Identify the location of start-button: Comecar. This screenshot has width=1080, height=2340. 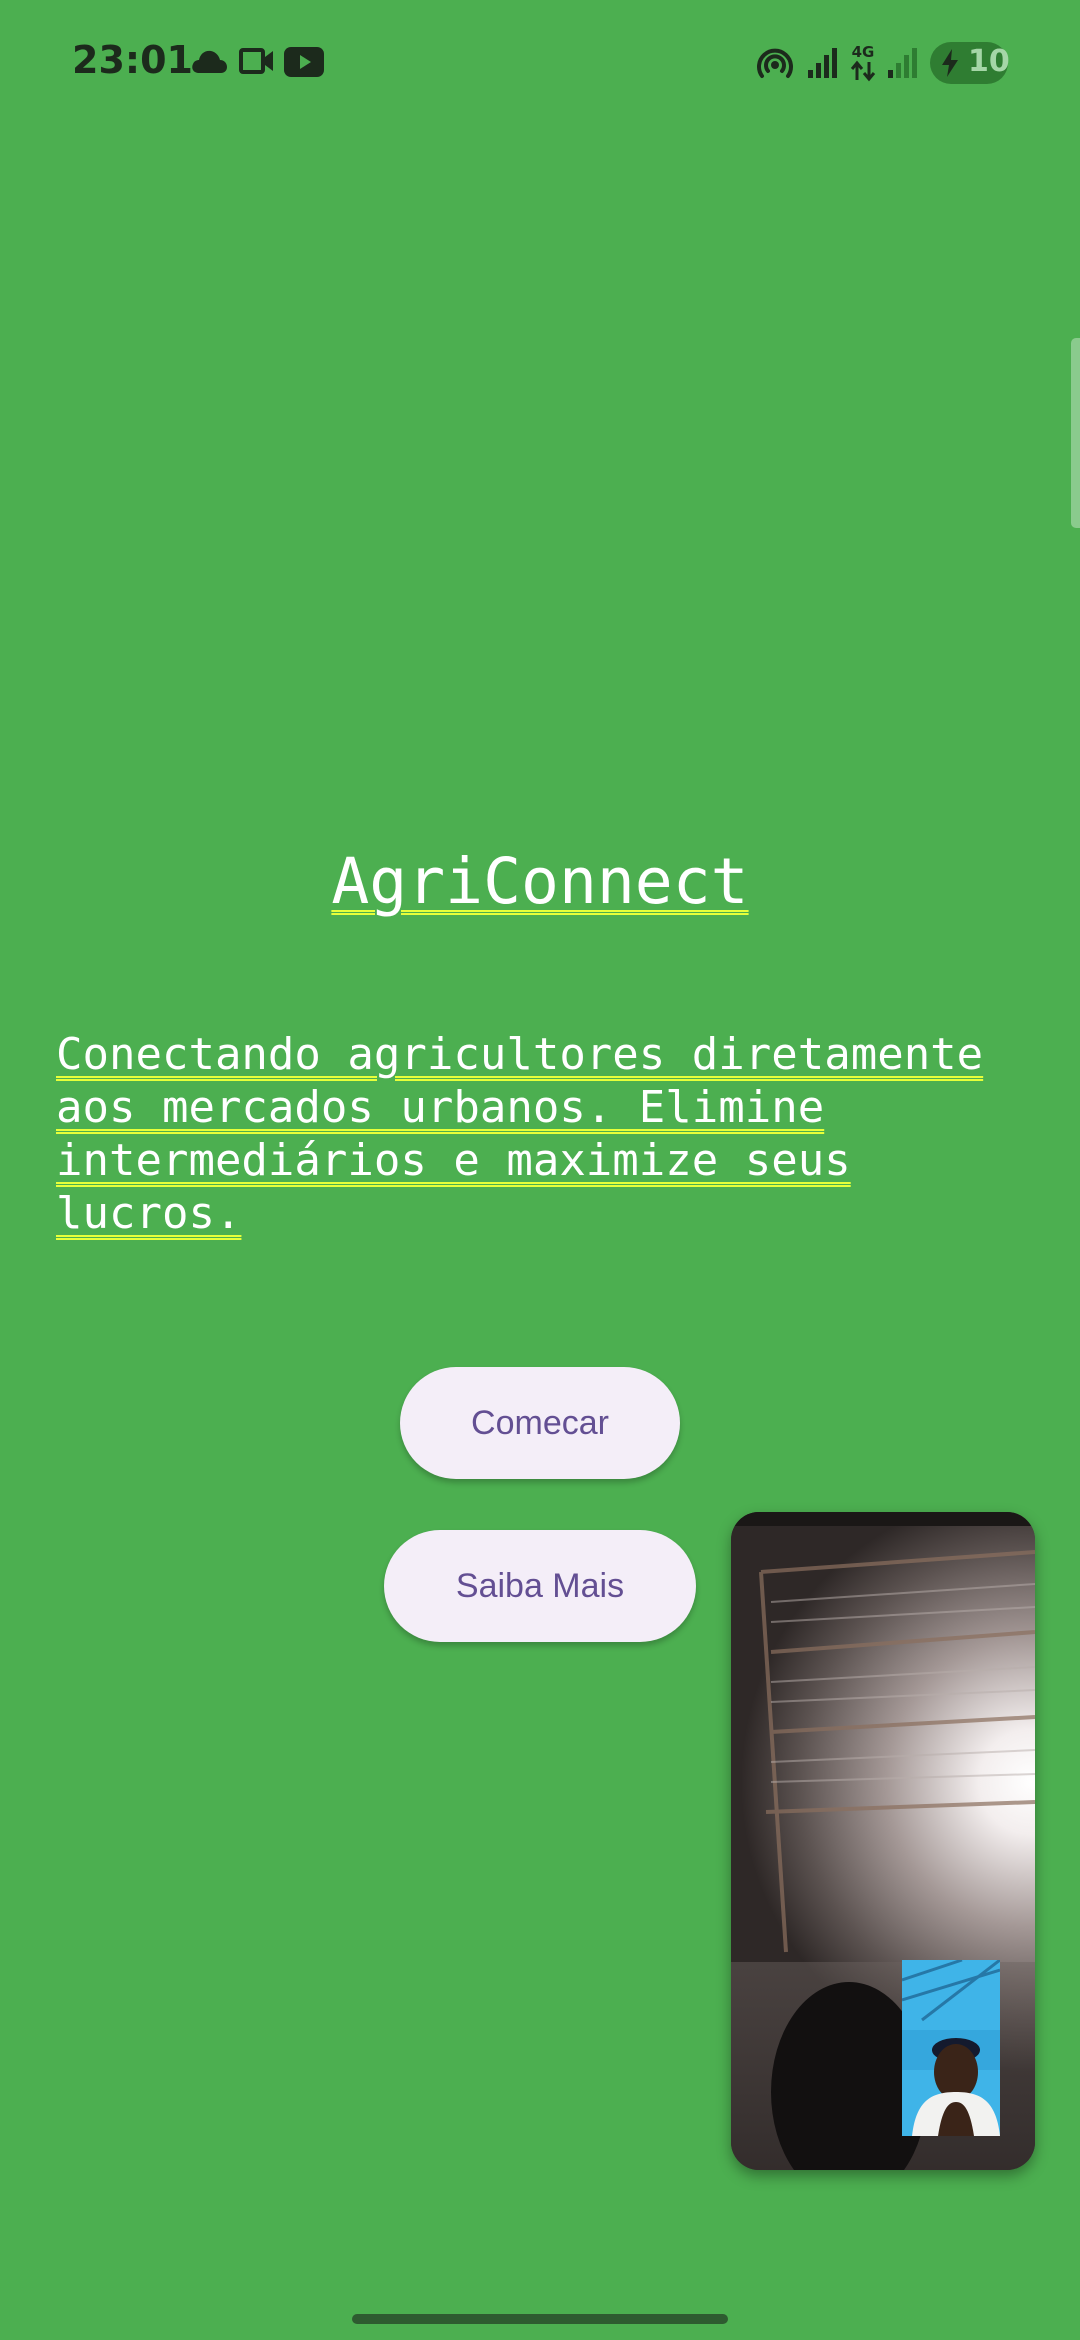
(540, 1423).